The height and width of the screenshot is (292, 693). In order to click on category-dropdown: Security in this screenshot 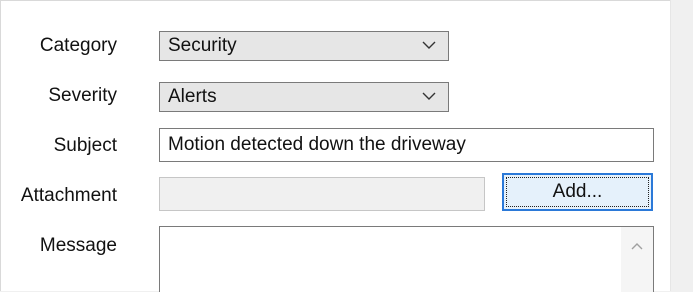, I will do `click(304, 46)`.